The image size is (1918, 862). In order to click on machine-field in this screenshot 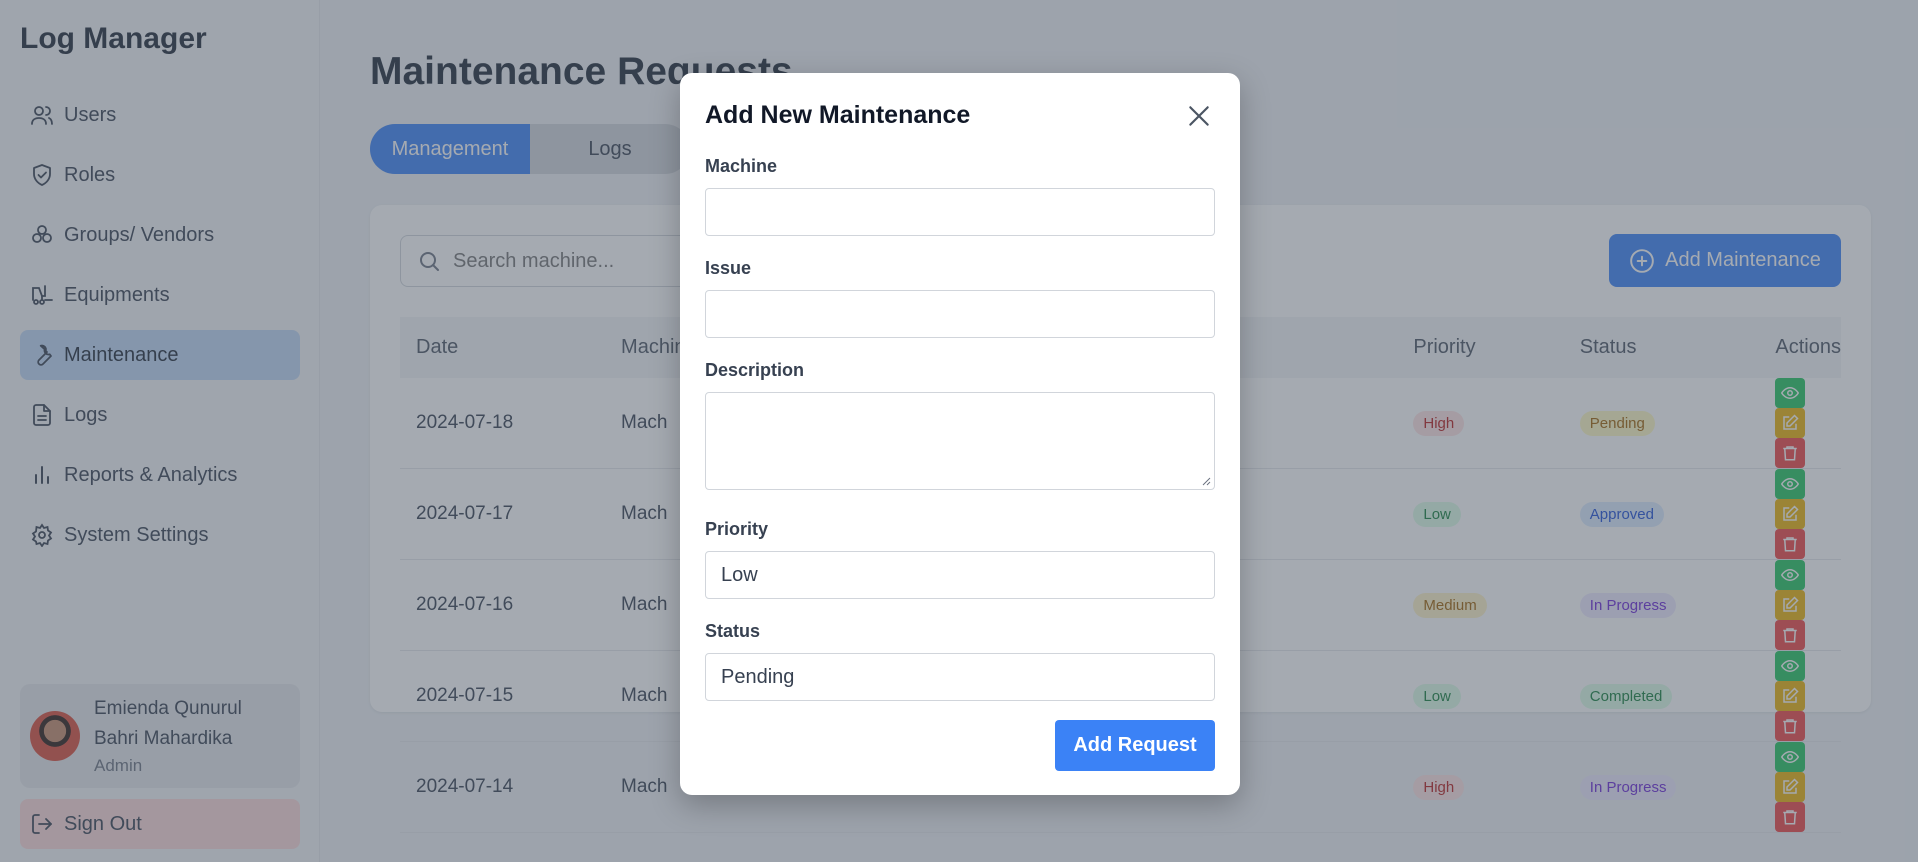, I will do `click(960, 212)`.